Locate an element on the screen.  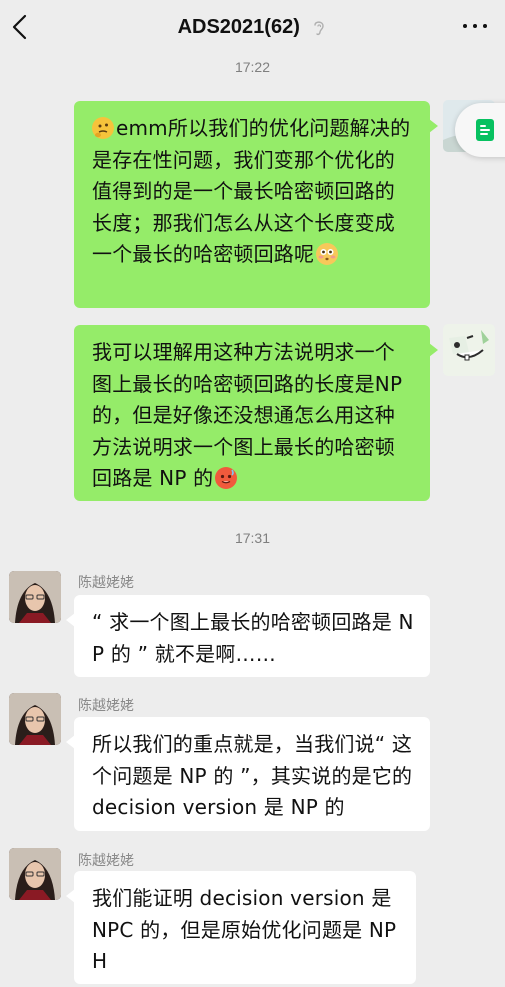
more-button is located at coordinates (475, 26).